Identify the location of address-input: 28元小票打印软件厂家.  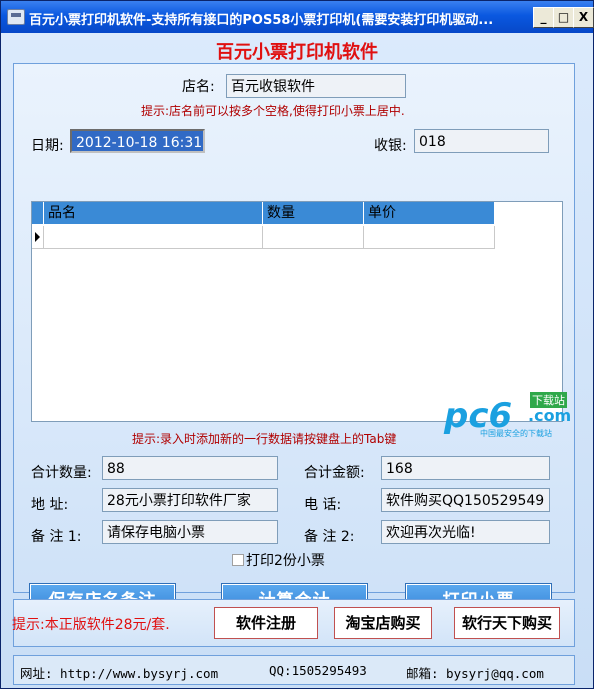
(190, 500).